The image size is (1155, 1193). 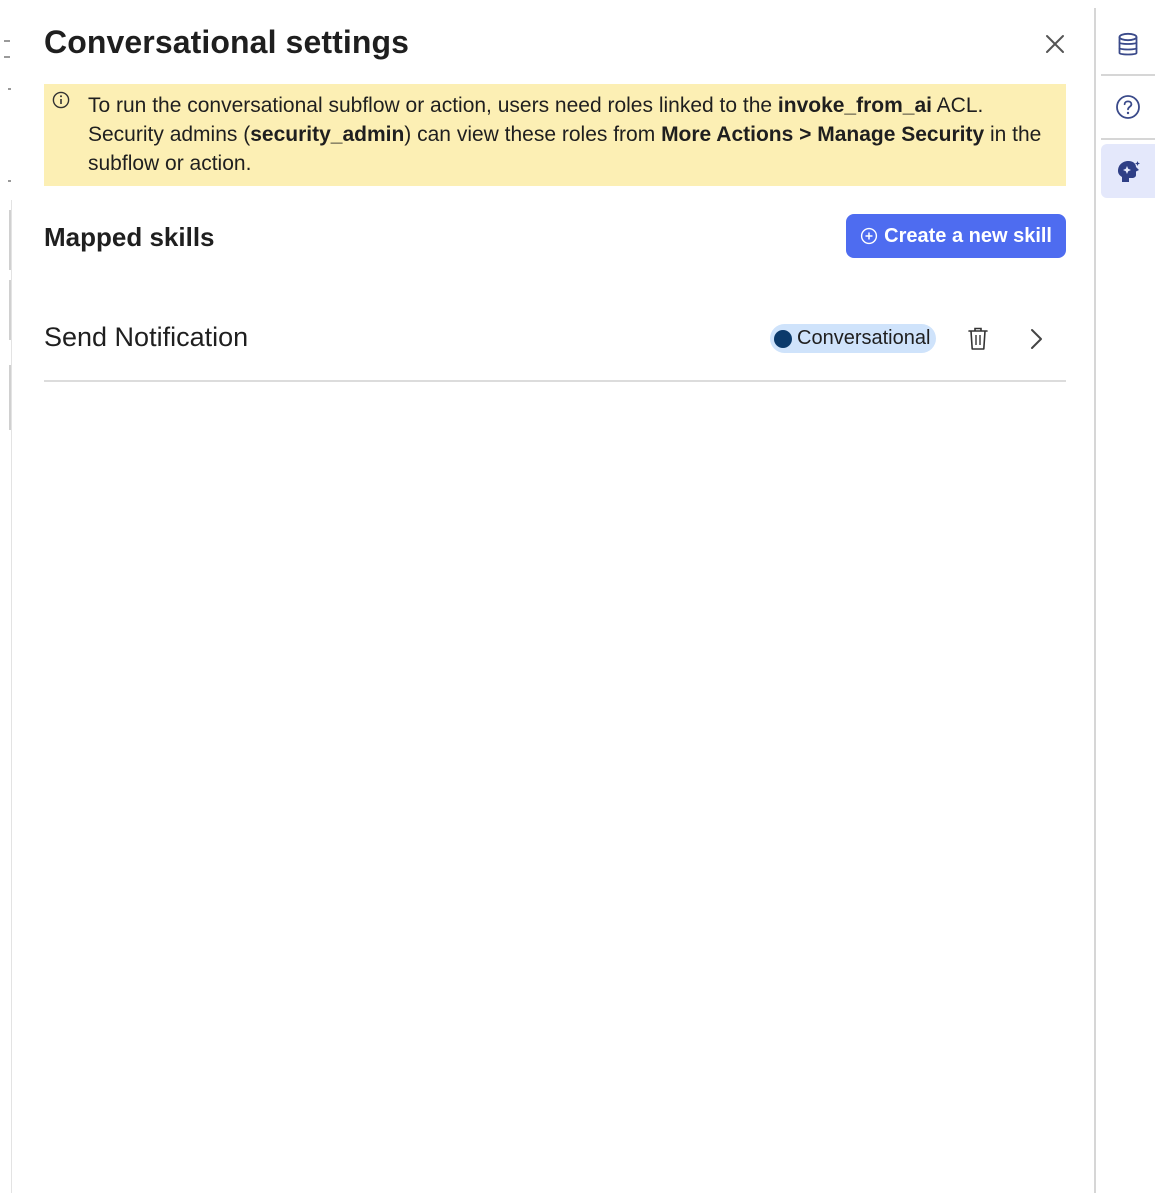 What do you see at coordinates (854, 105) in the screenshot?
I see `acl-name: invoke_from_ai` at bounding box center [854, 105].